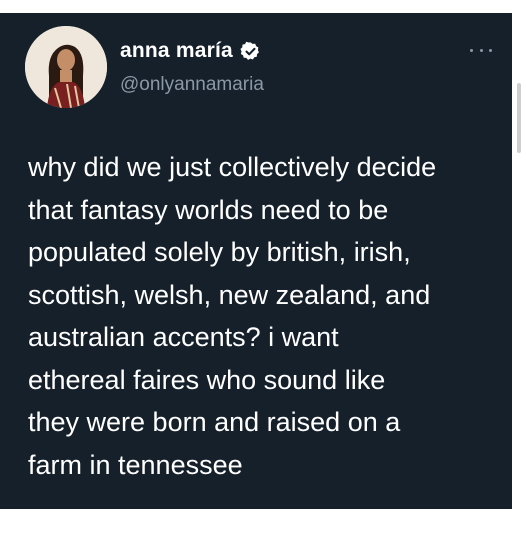 The image size is (526, 533). Describe the element at coordinates (481, 50) in the screenshot. I see `more-options-icon` at that location.